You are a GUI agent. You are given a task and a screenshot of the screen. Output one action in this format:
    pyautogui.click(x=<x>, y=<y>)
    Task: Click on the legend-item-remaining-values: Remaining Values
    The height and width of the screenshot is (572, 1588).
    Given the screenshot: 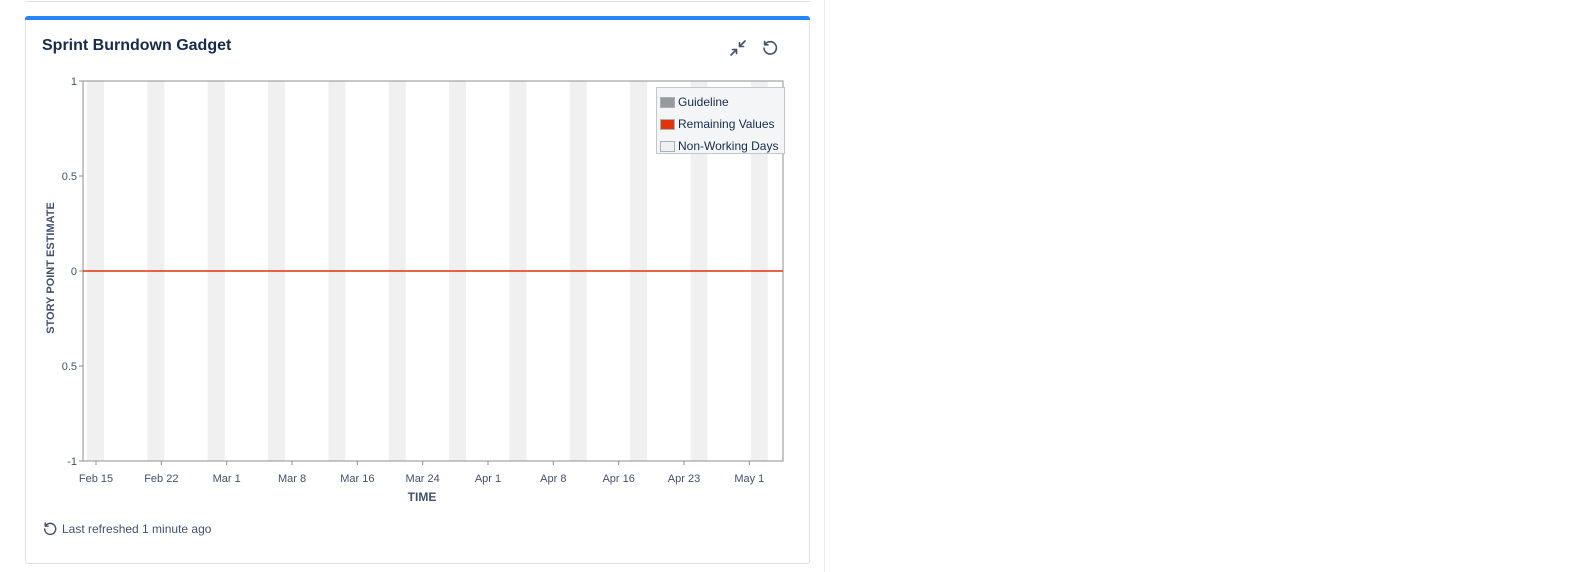 What is the action you would take?
    pyautogui.click(x=720, y=124)
    